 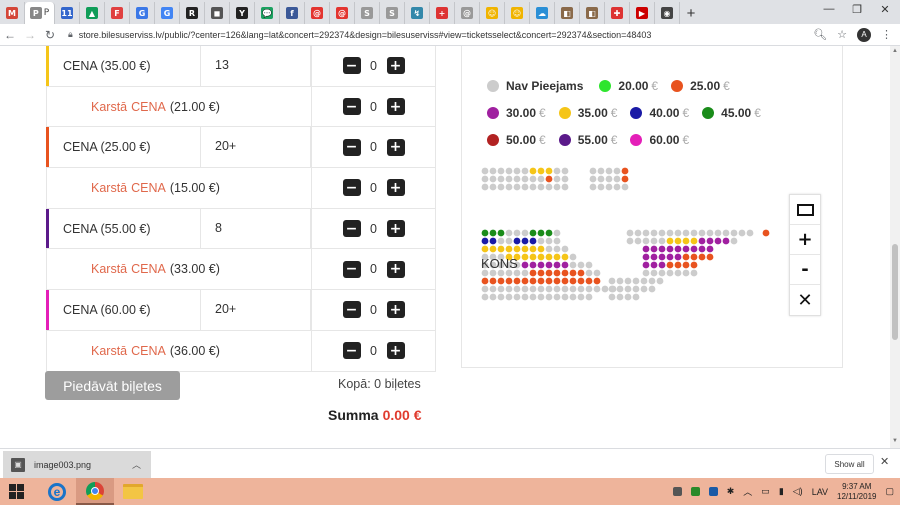 What do you see at coordinates (77, 464) in the screenshot?
I see `download-item: ▣ image003.png ︿` at bounding box center [77, 464].